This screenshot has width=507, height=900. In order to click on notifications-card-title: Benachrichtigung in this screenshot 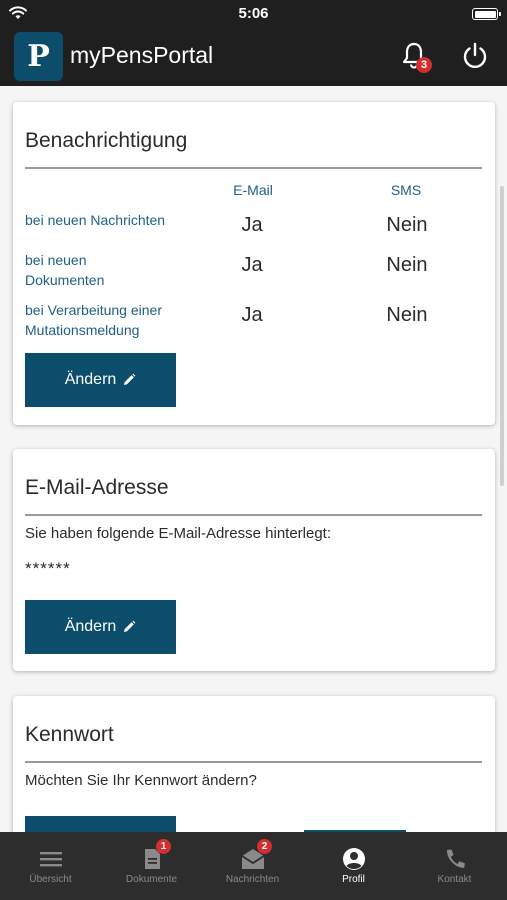, I will do `click(106, 140)`.